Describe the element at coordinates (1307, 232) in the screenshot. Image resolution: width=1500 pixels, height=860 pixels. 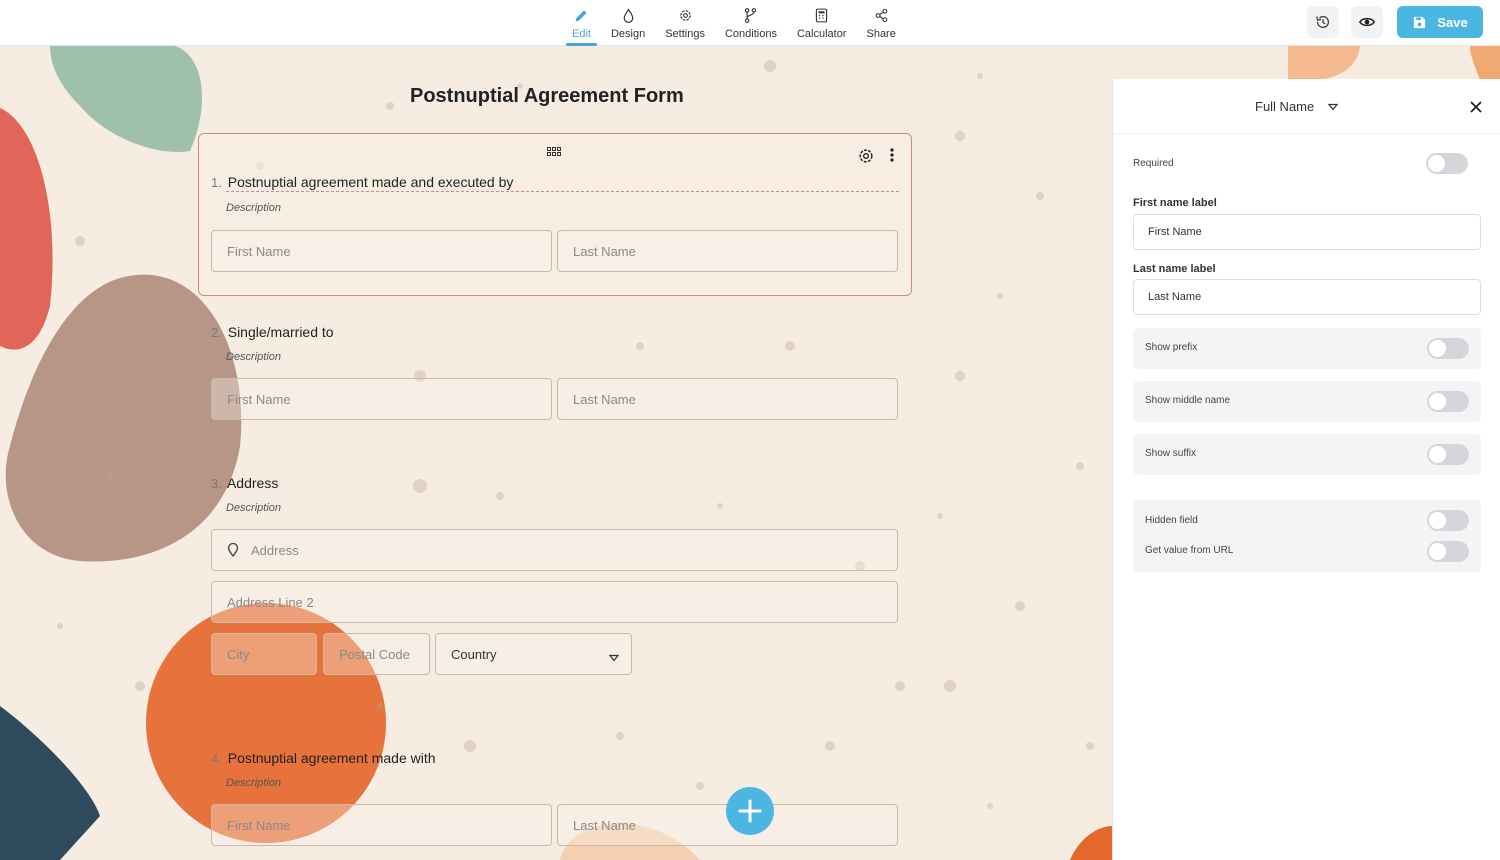
I see `first-name-label-input: First Name` at that location.